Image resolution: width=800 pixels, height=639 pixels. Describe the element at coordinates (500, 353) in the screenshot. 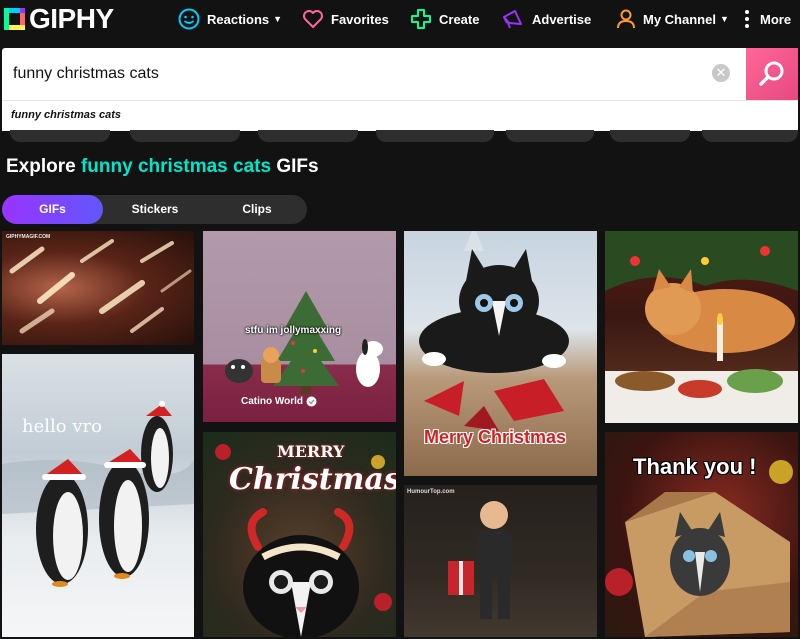

I see `gif-tile: Merry Christmas` at that location.